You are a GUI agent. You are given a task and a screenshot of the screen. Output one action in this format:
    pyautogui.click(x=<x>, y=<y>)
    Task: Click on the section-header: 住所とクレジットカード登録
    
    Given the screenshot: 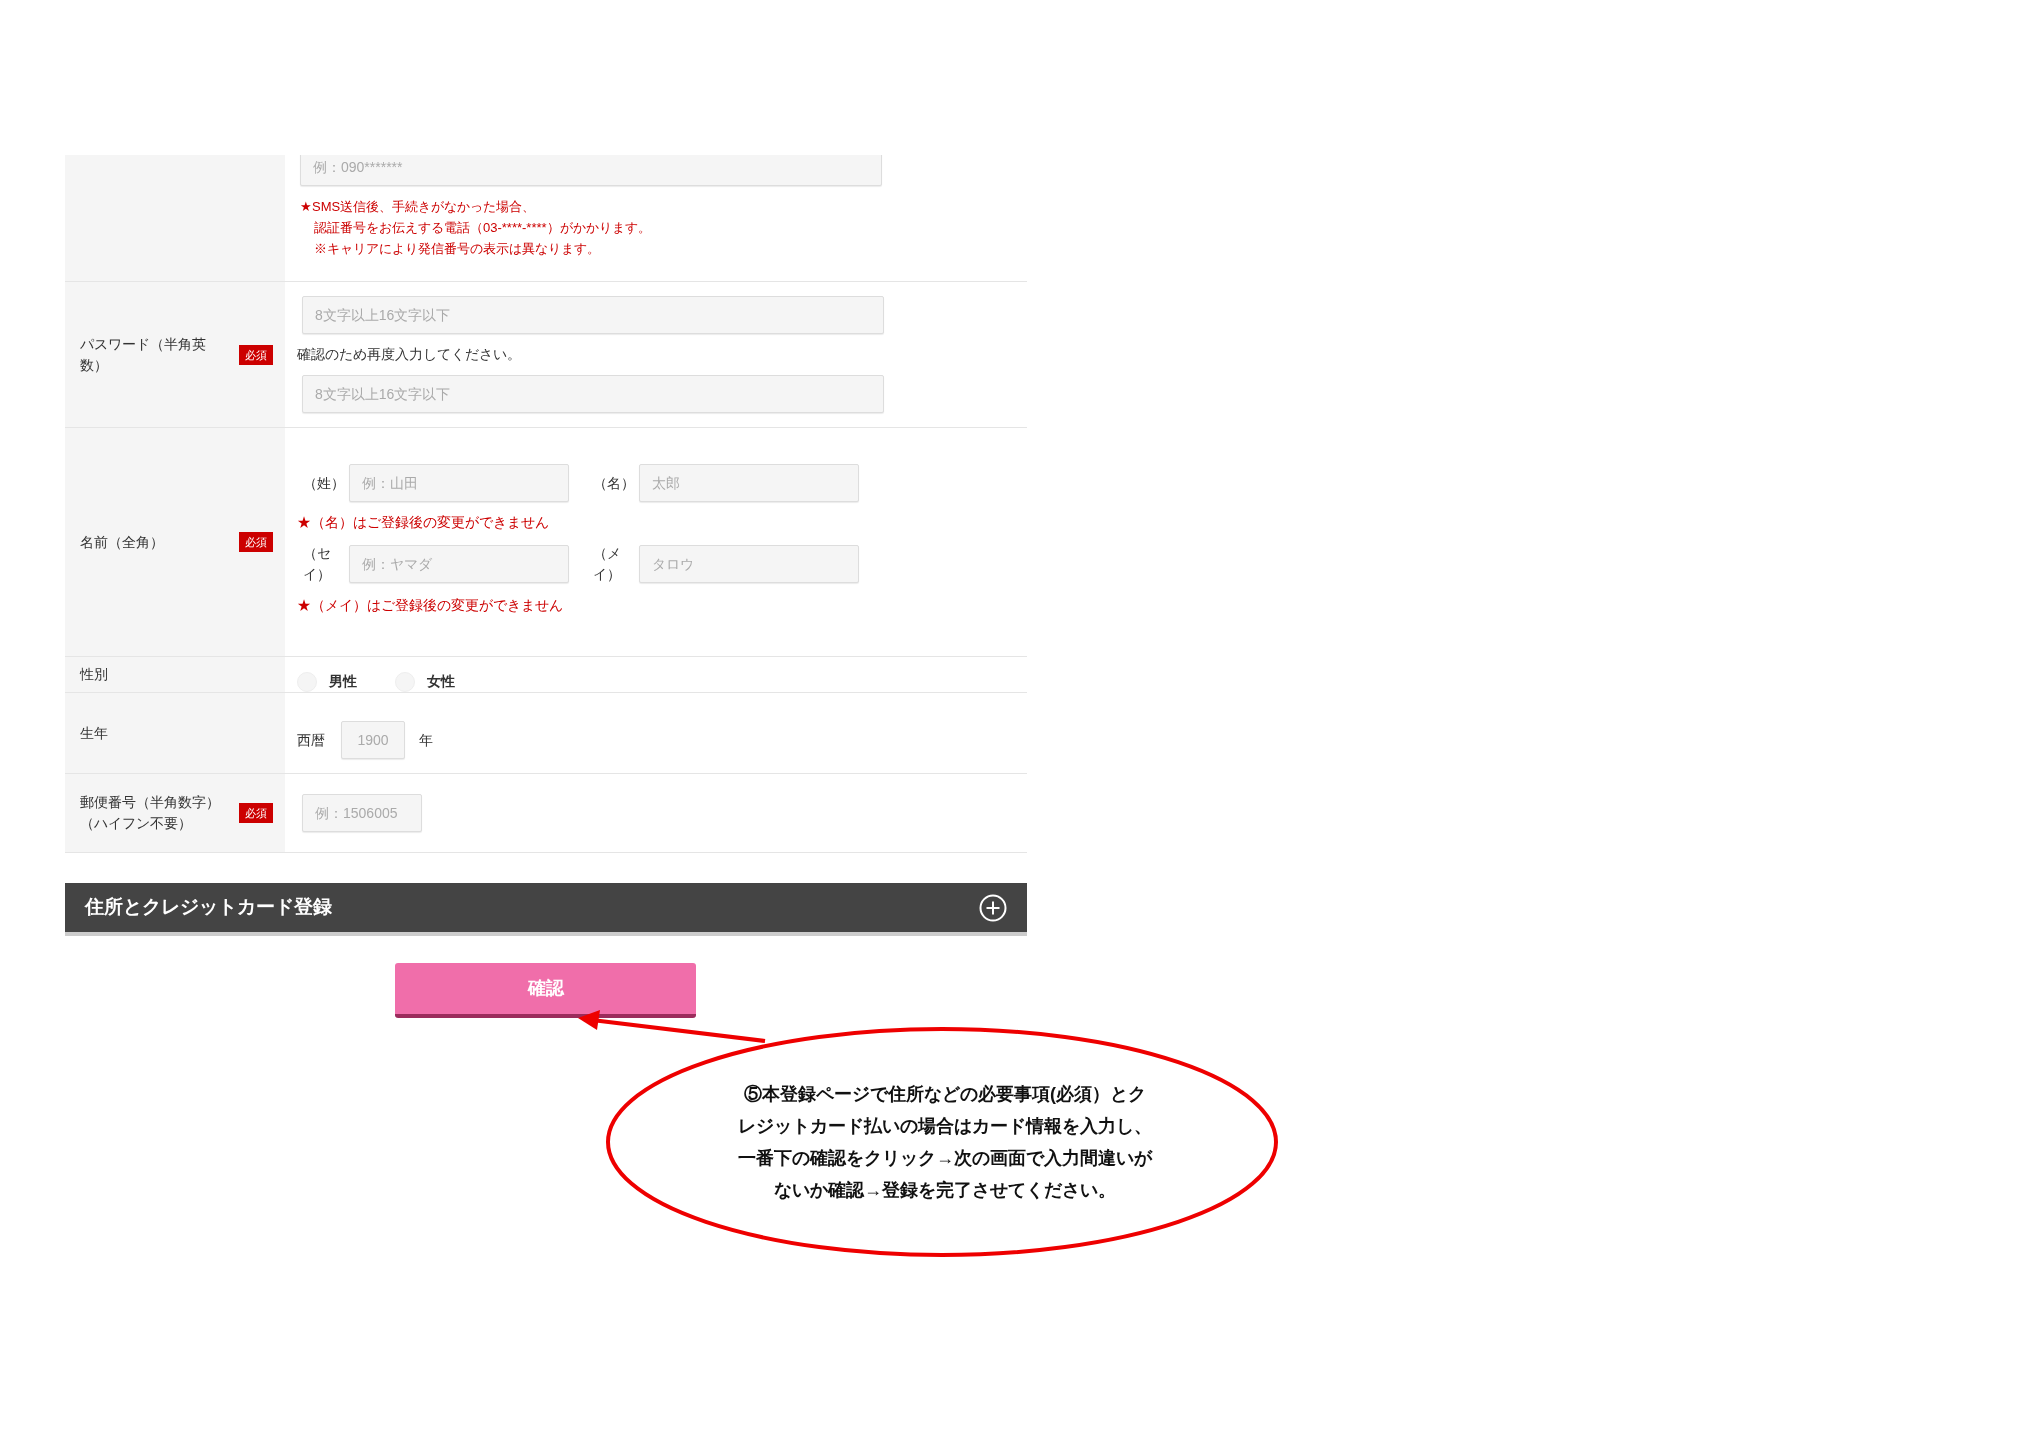 What is the action you would take?
    pyautogui.click(x=546, y=909)
    